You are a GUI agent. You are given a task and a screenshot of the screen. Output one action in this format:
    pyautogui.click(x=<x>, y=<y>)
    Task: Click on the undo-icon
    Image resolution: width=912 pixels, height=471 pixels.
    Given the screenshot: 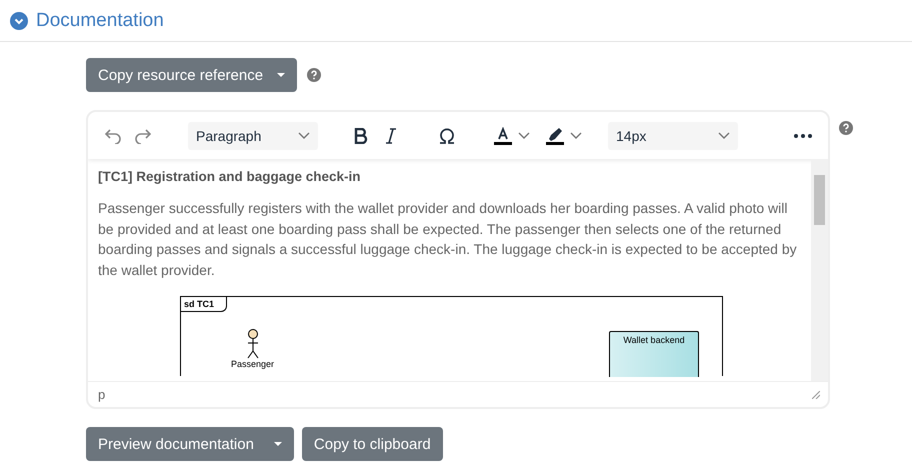 What is the action you would take?
    pyautogui.click(x=113, y=136)
    